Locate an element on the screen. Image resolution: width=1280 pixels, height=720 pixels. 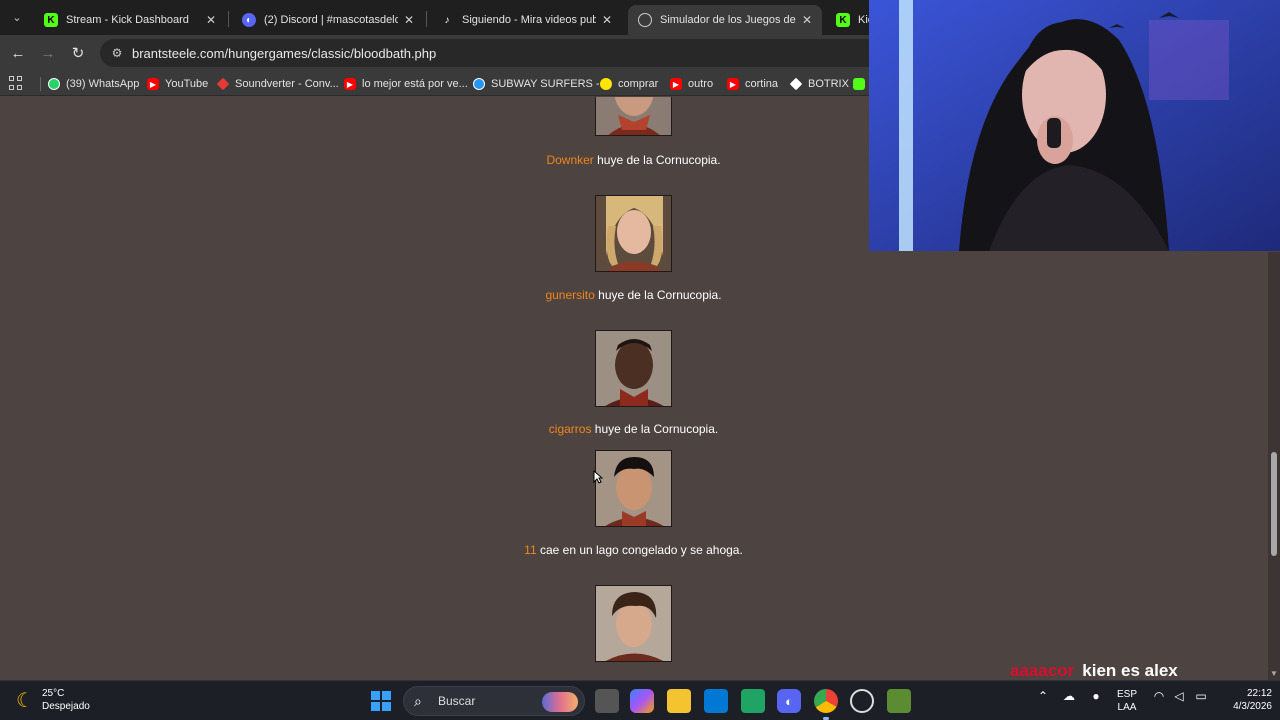
tab-search-dropdown-icon: ⌄ is located at coordinates (17, 17).